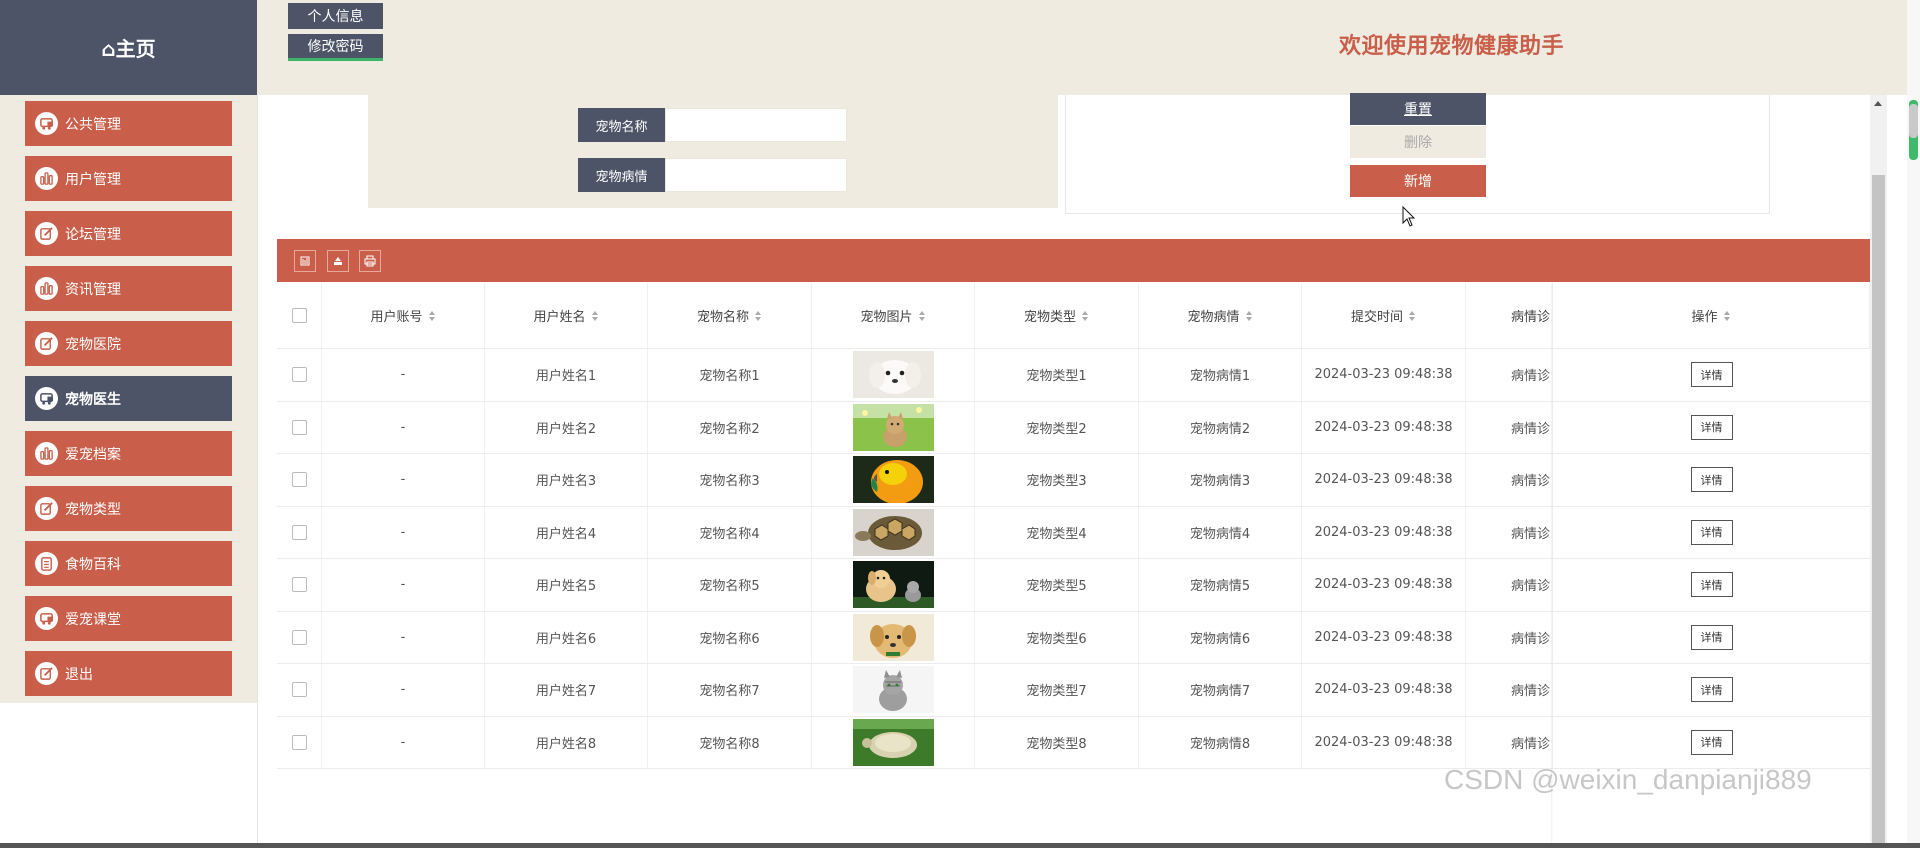 This screenshot has height=848, width=1920. What do you see at coordinates (1418, 181) in the screenshot?
I see `add-button: 新增` at bounding box center [1418, 181].